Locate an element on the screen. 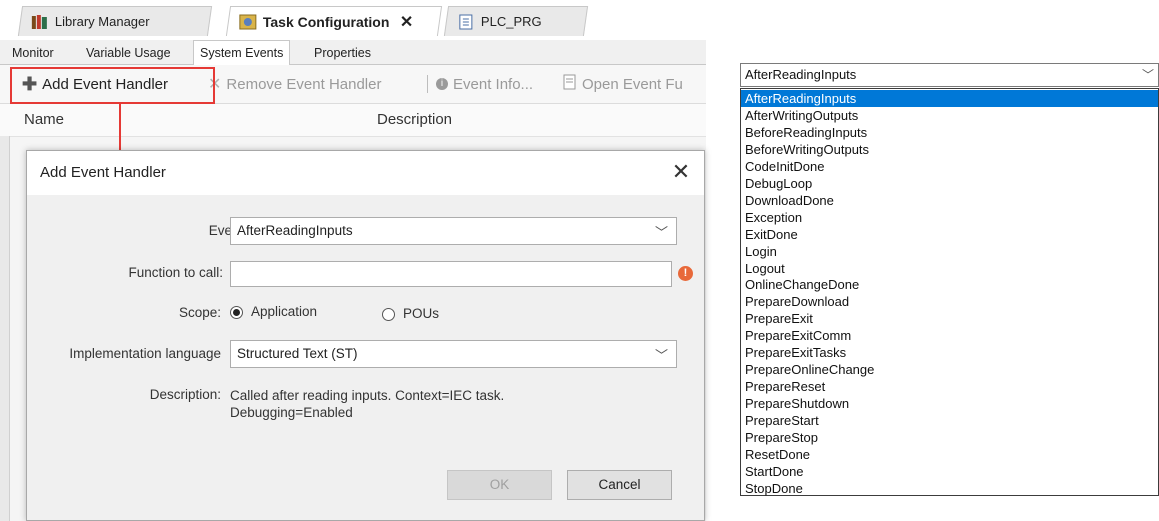  function-to-call-input is located at coordinates (451, 274).